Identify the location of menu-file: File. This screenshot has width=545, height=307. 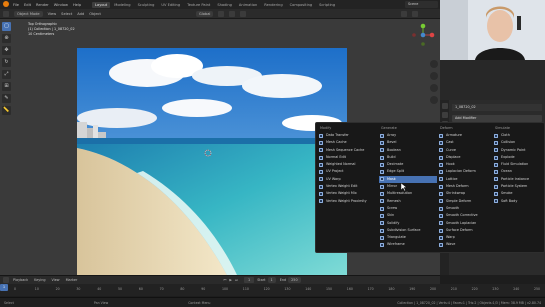
(16, 5).